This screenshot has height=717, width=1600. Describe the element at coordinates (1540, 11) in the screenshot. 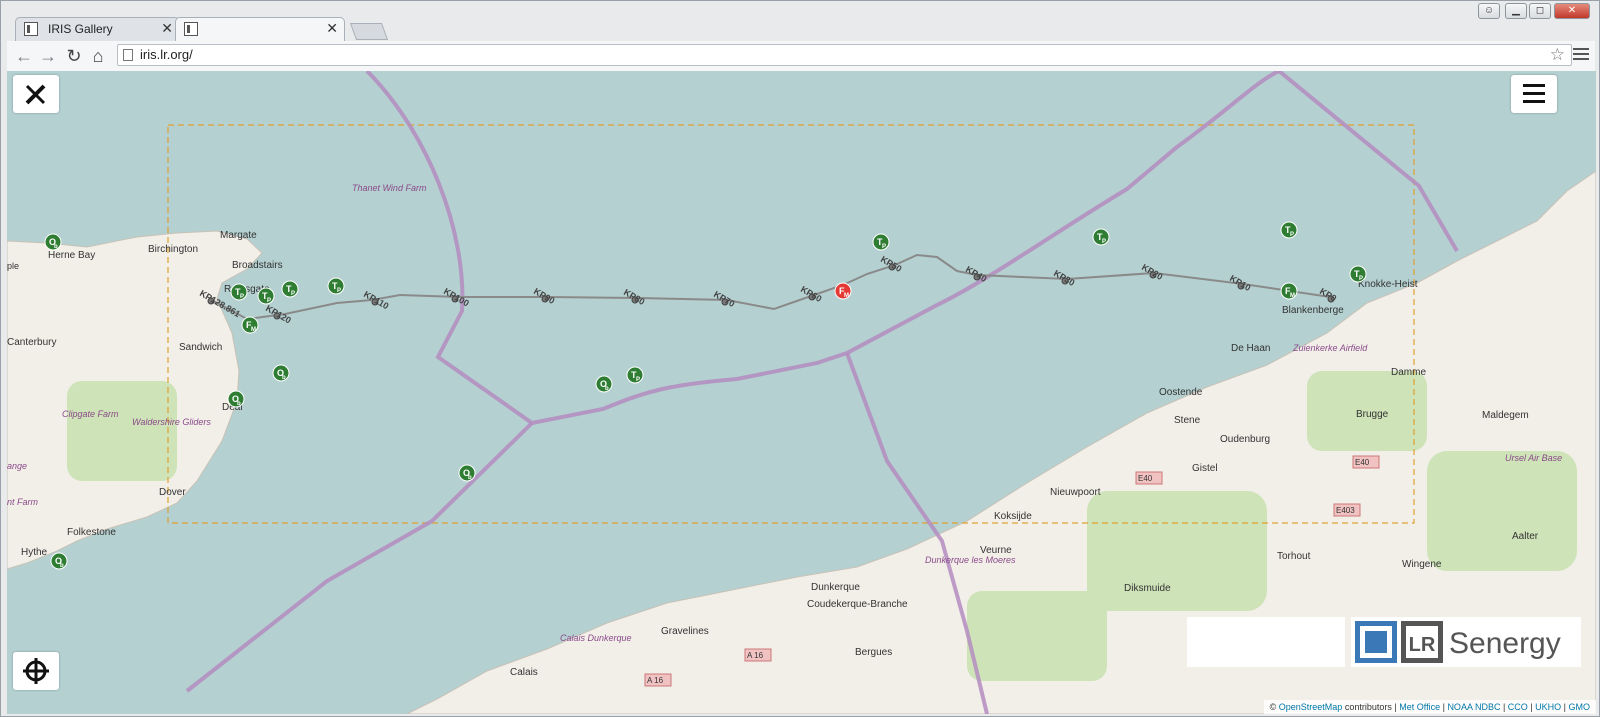

I see `maximize-button: ◻` at that location.